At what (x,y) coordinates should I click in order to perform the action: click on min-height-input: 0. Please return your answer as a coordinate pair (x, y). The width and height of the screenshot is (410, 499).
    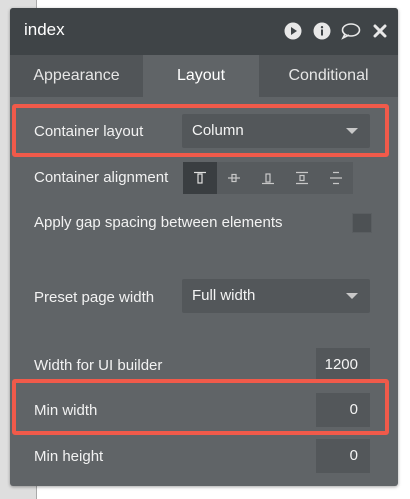
    Looking at the image, I should click on (343, 456).